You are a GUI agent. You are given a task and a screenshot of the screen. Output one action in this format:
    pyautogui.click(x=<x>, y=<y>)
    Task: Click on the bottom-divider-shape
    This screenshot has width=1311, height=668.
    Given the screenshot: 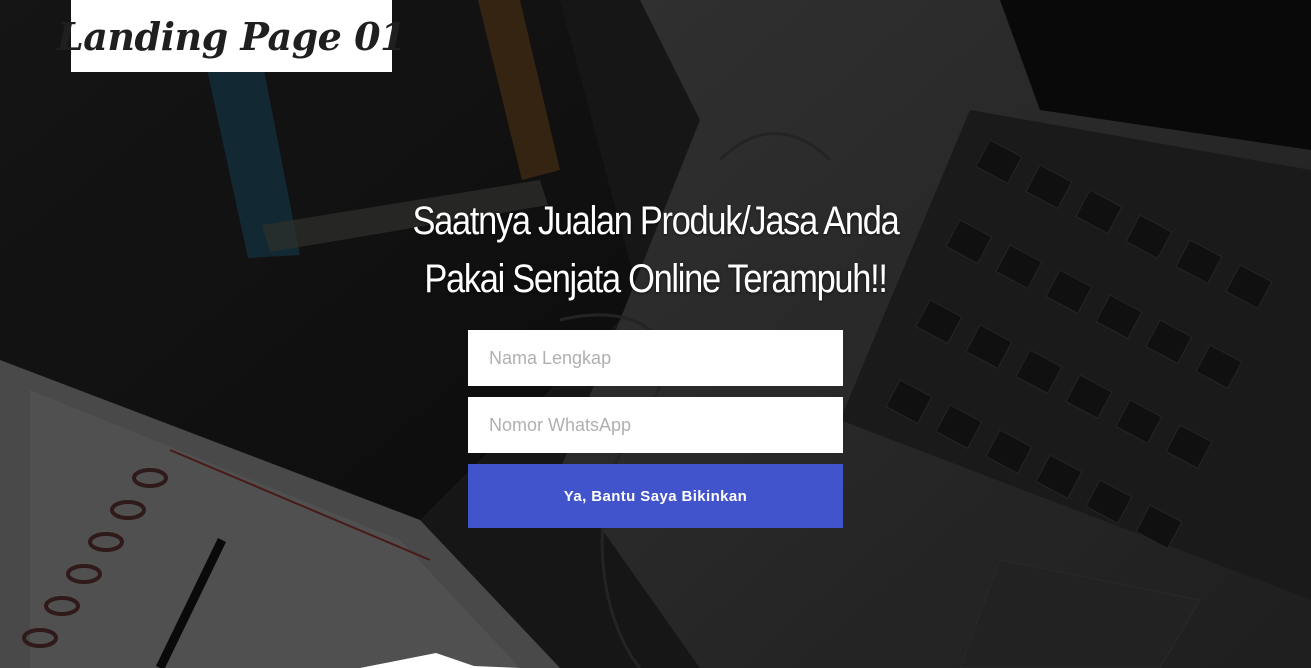 What is the action you would take?
    pyautogui.click(x=440, y=660)
    